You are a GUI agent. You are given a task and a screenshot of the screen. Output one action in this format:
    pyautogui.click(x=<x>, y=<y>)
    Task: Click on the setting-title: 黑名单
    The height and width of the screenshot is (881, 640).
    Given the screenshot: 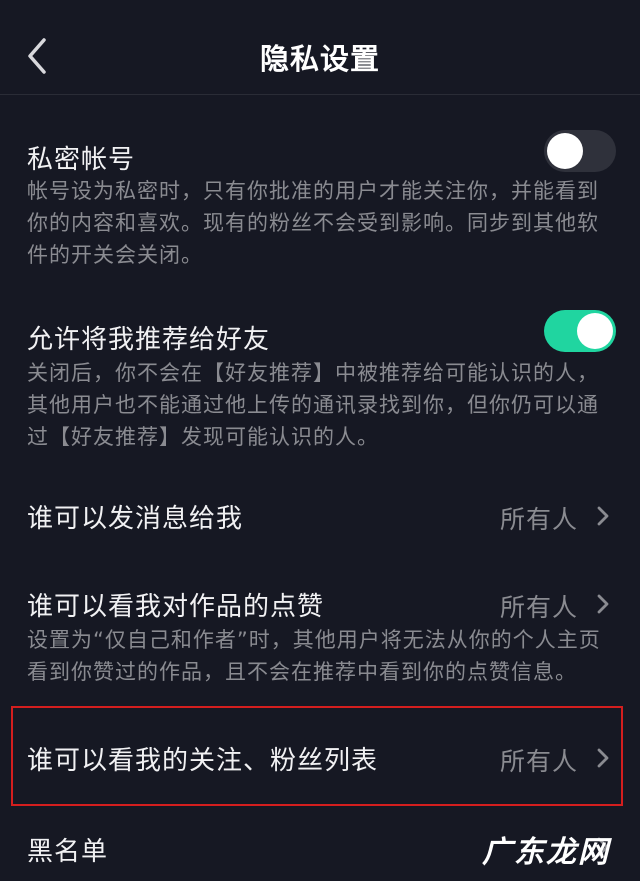 What is the action you would take?
    pyautogui.click(x=68, y=852)
    